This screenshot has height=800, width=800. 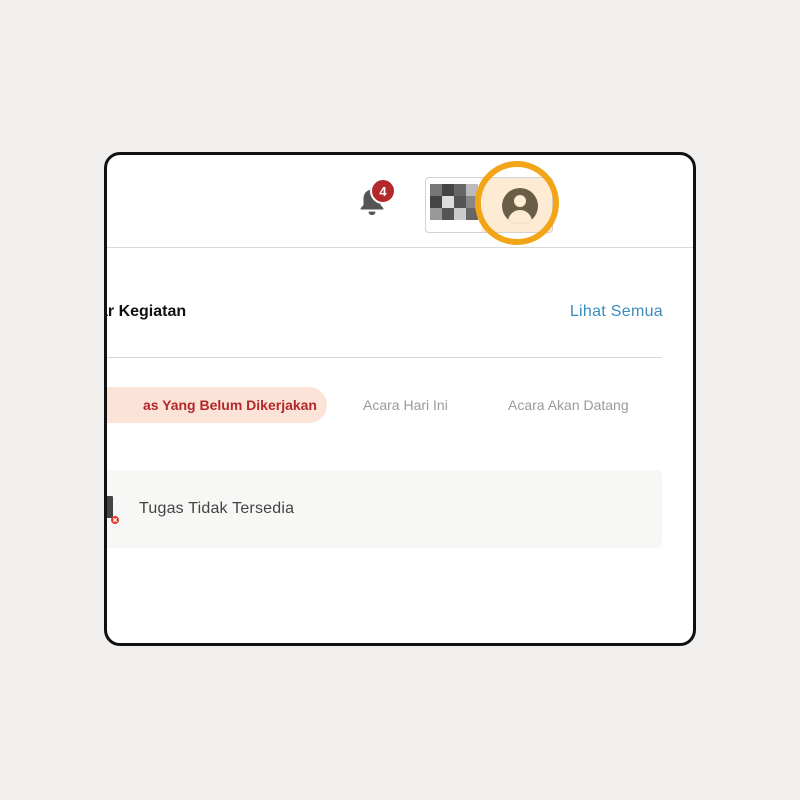 I want to click on tab-pending-tasks: as Yang Belum Dikerjakan, so click(x=217, y=405).